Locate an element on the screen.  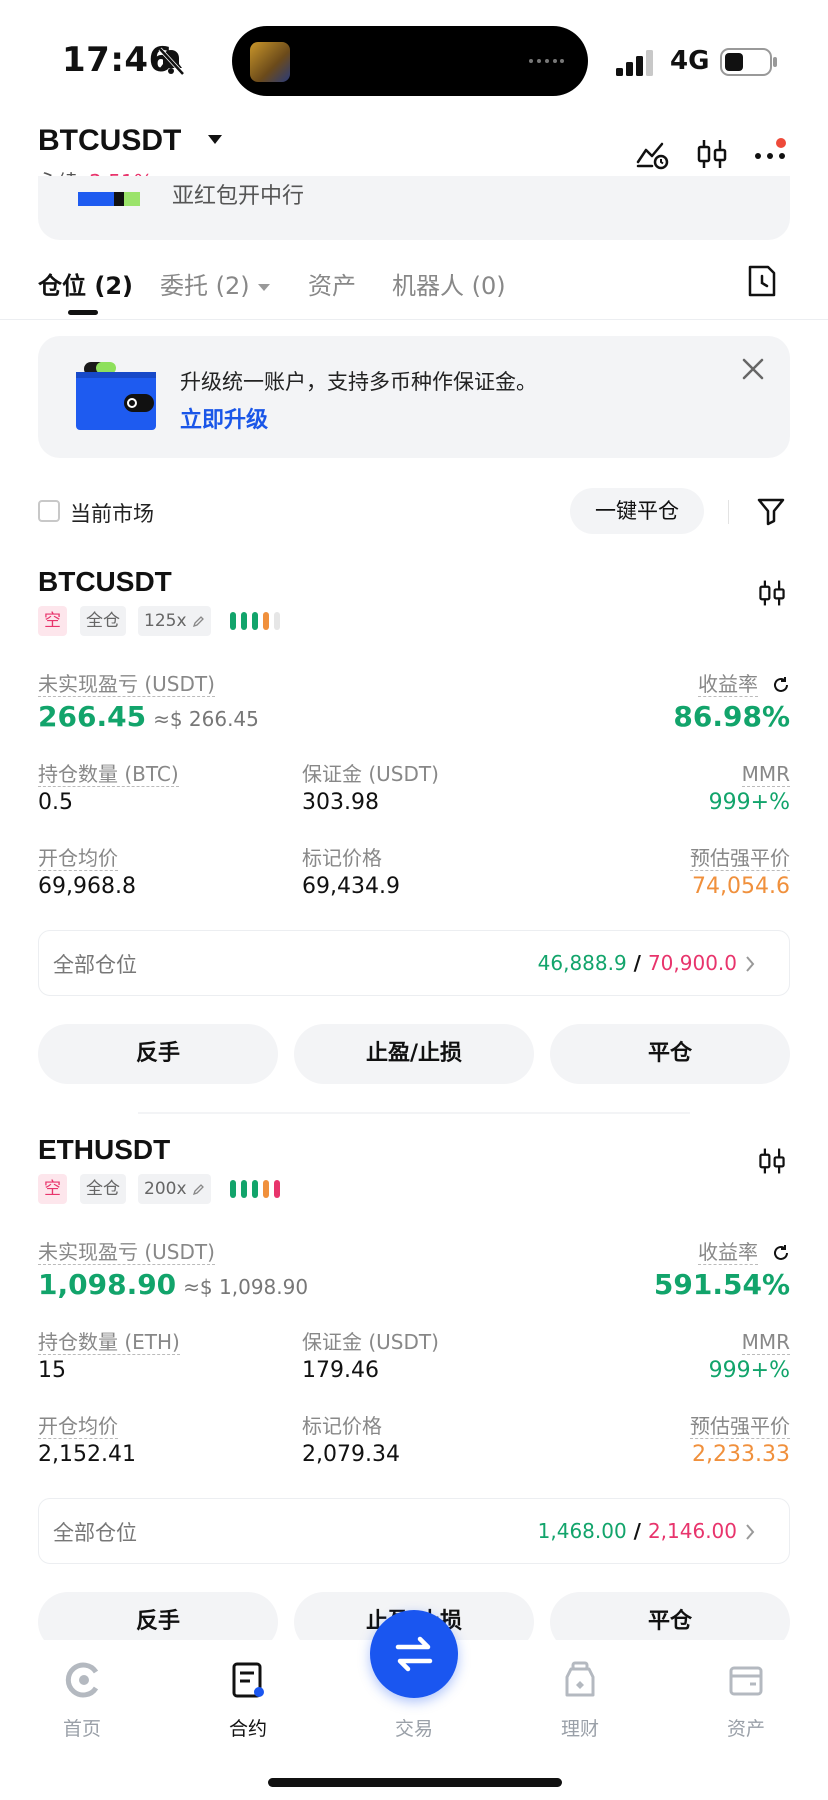
all-positions-tpsl-row: 全部仓位 46,888.9 / 70,900.0 is located at coordinates (414, 963).